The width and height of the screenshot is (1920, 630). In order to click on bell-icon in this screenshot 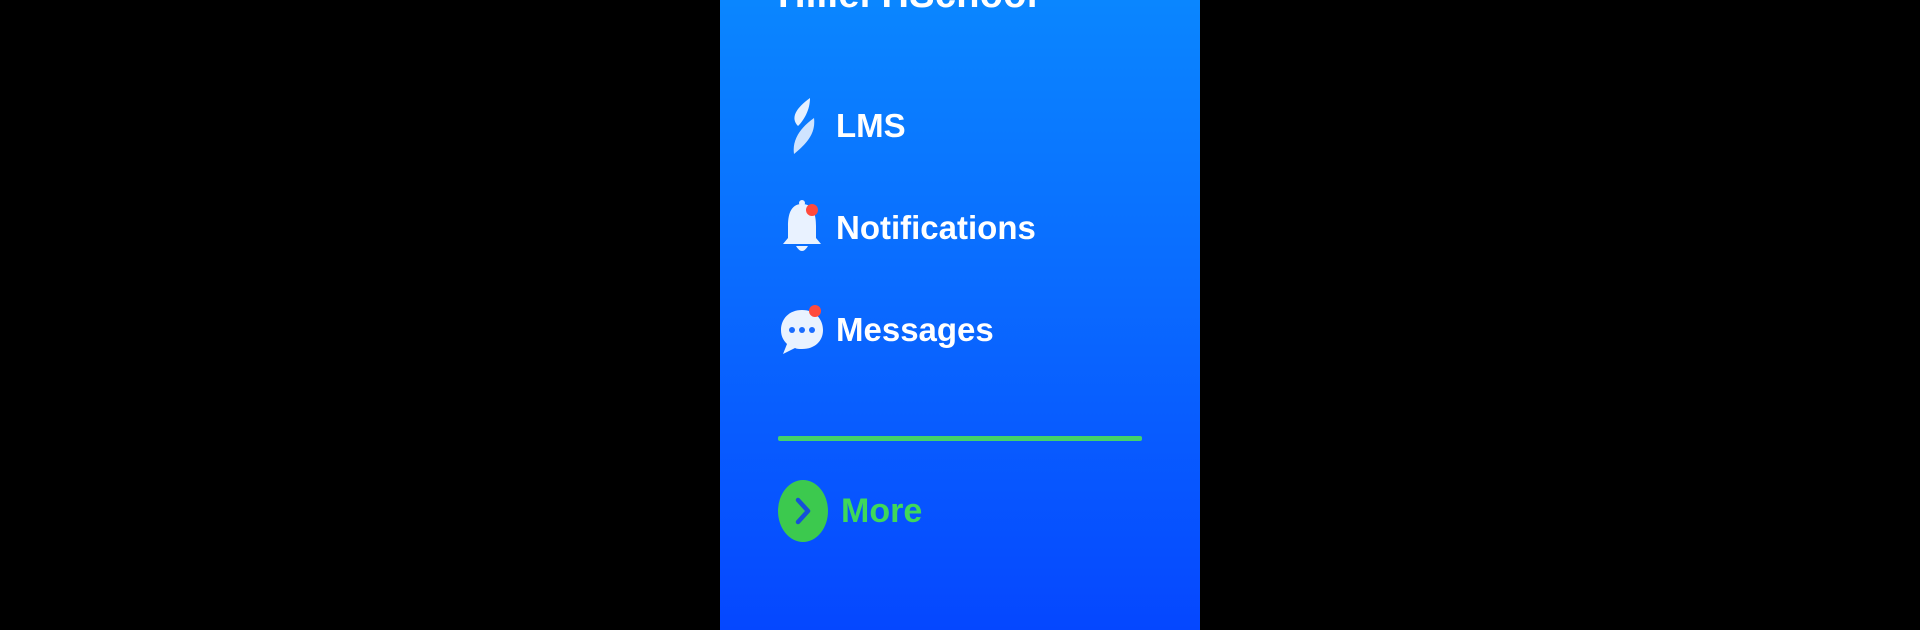, I will do `click(802, 228)`.